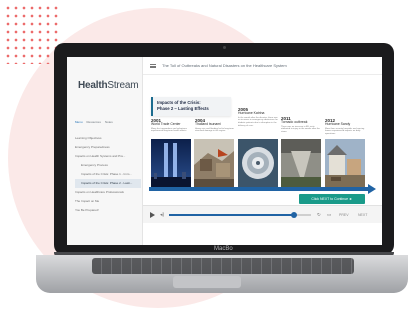 The height and width of the screenshot is (318, 409). What do you see at coordinates (183, 108) in the screenshot?
I see `slide-title-line-2: Phase 2 – Lasting Effects` at bounding box center [183, 108].